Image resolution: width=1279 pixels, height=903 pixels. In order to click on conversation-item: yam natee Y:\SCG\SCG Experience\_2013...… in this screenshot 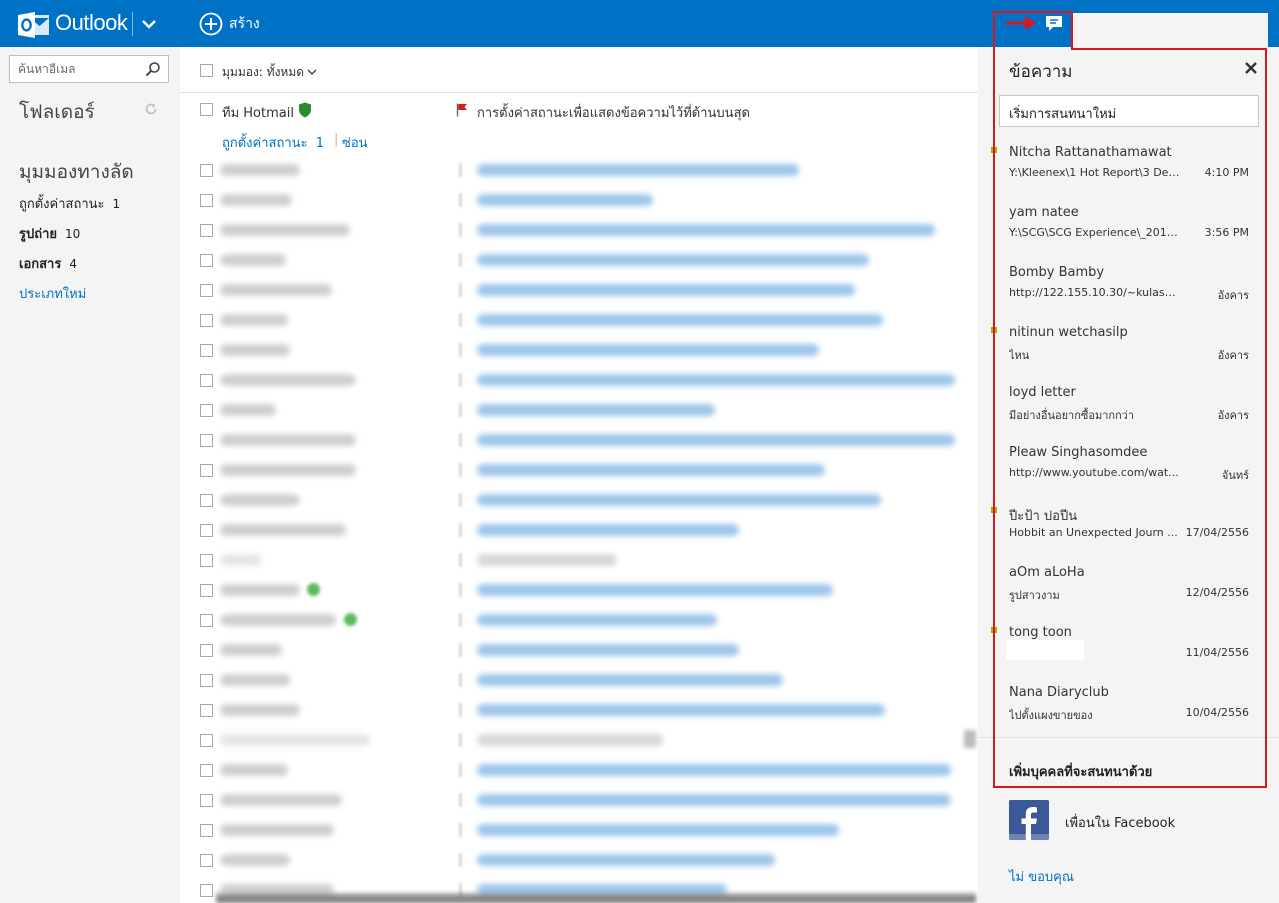, I will do `click(1128, 235)`.